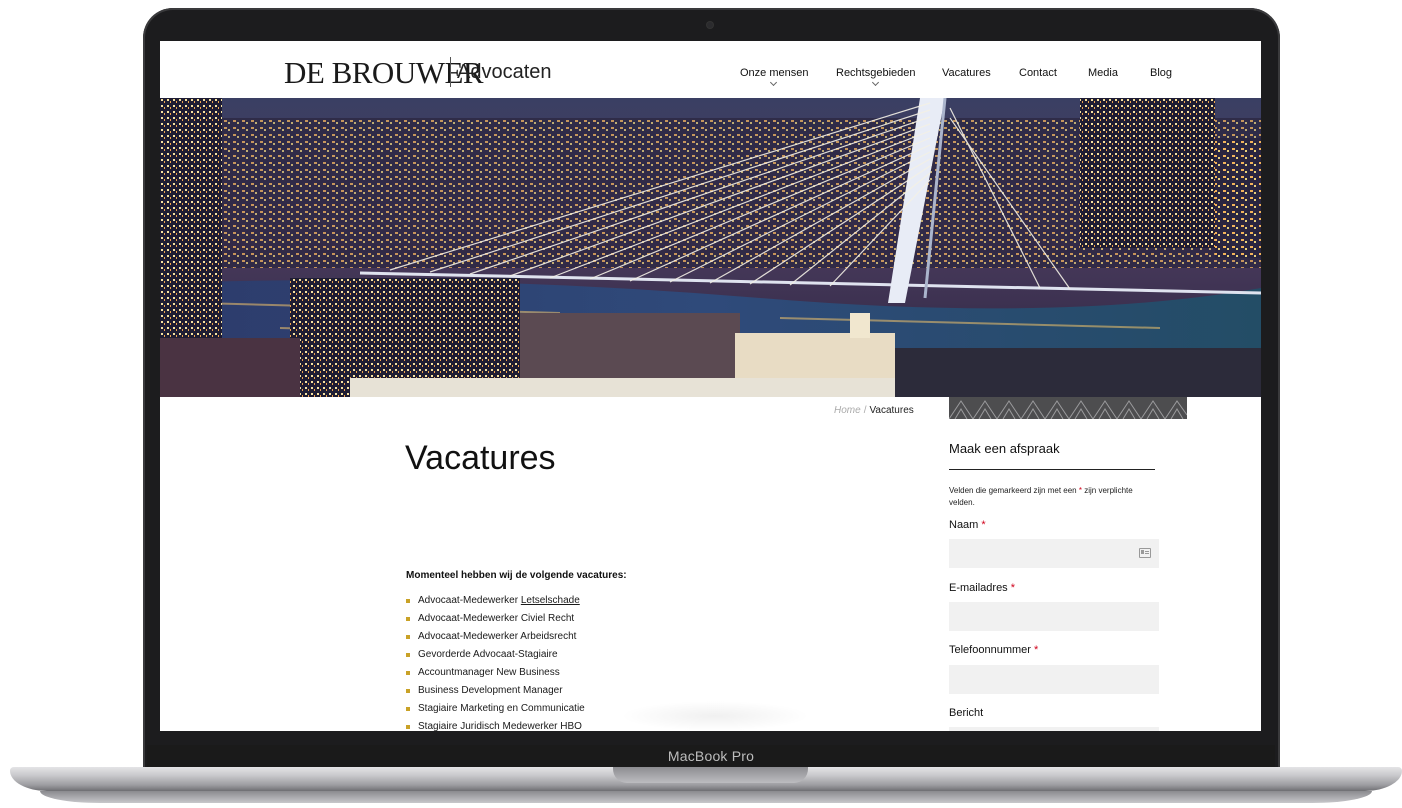  I want to click on email-label: E-mailadres *, so click(982, 588).